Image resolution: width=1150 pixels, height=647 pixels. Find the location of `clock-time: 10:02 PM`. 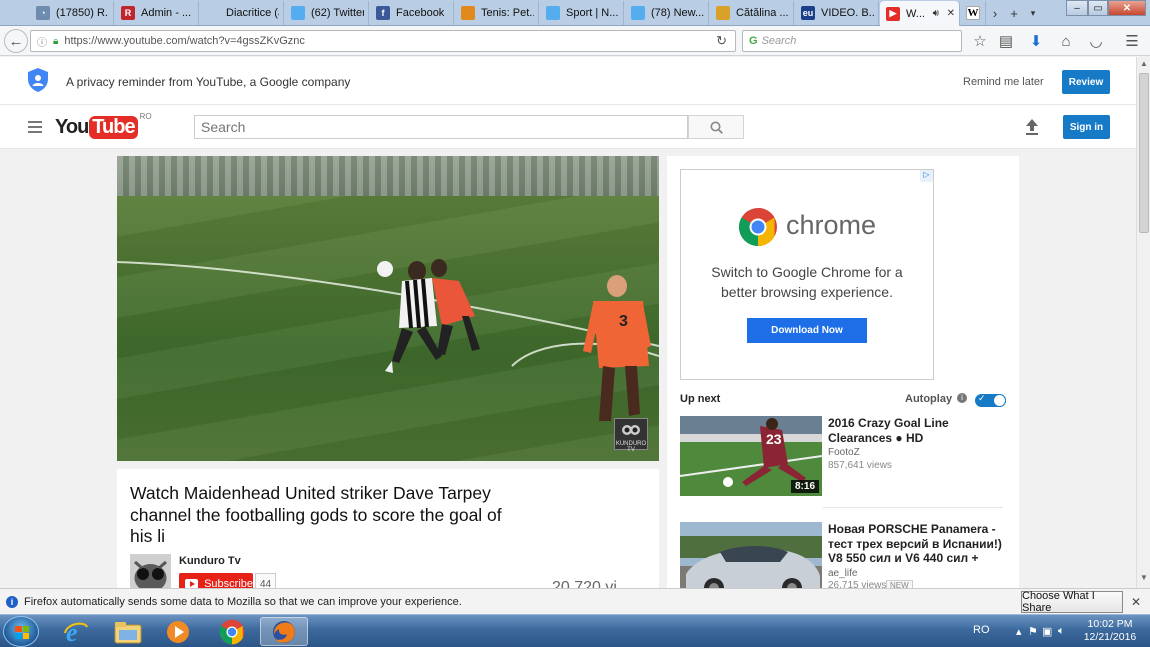

clock-time: 10:02 PM is located at coordinates (1110, 624).